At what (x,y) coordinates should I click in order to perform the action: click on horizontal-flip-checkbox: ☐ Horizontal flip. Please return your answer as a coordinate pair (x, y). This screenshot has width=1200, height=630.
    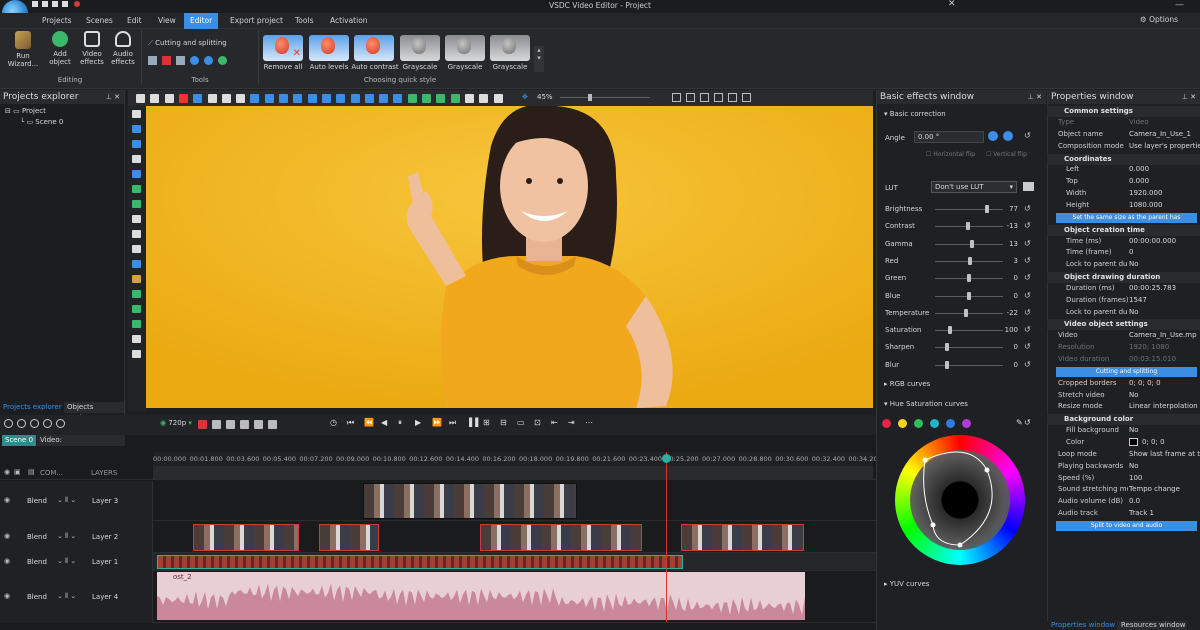
    Looking at the image, I should click on (950, 154).